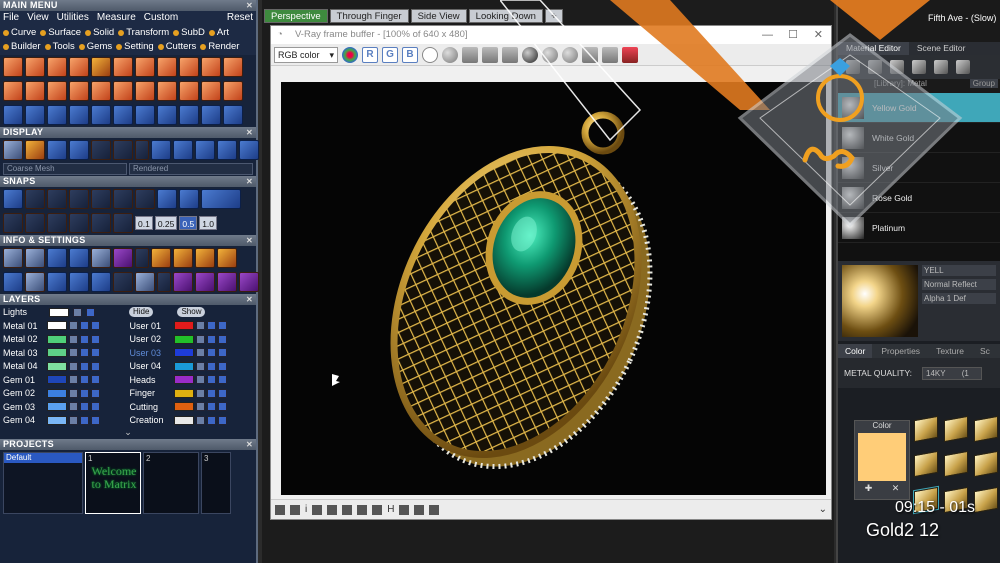 This screenshot has height=563, width=1000. I want to click on ring-tool-icon, so click(189, 67).